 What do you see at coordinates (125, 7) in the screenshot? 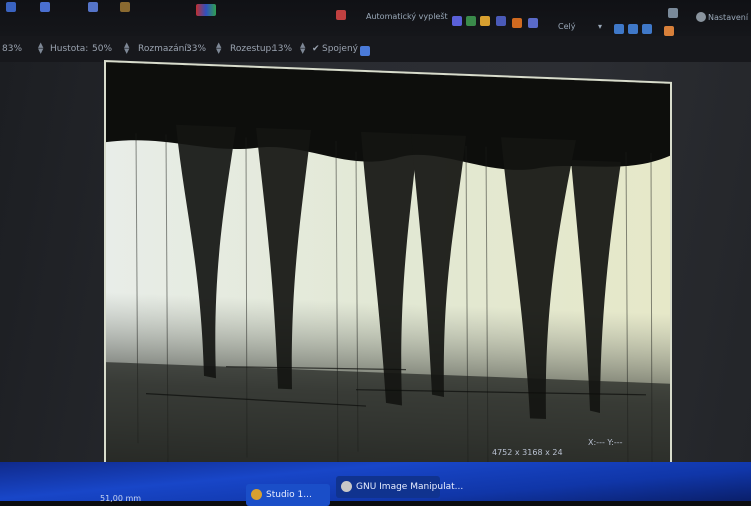
I see `open-icon` at bounding box center [125, 7].